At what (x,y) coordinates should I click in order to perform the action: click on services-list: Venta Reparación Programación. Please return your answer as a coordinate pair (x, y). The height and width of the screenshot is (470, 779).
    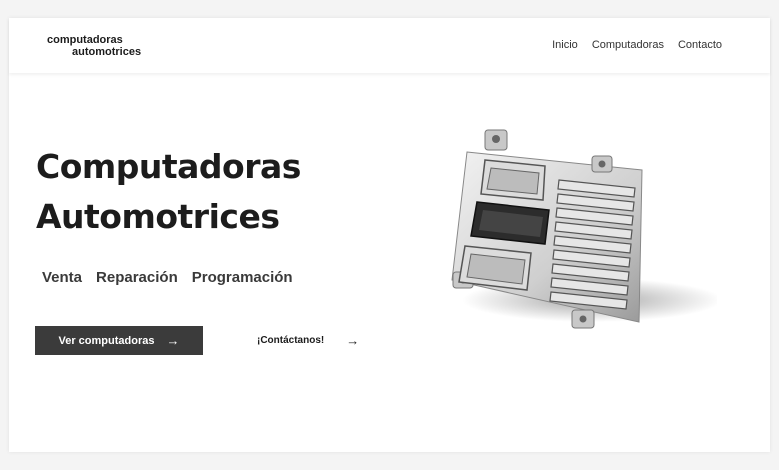
    Looking at the image, I should click on (167, 277).